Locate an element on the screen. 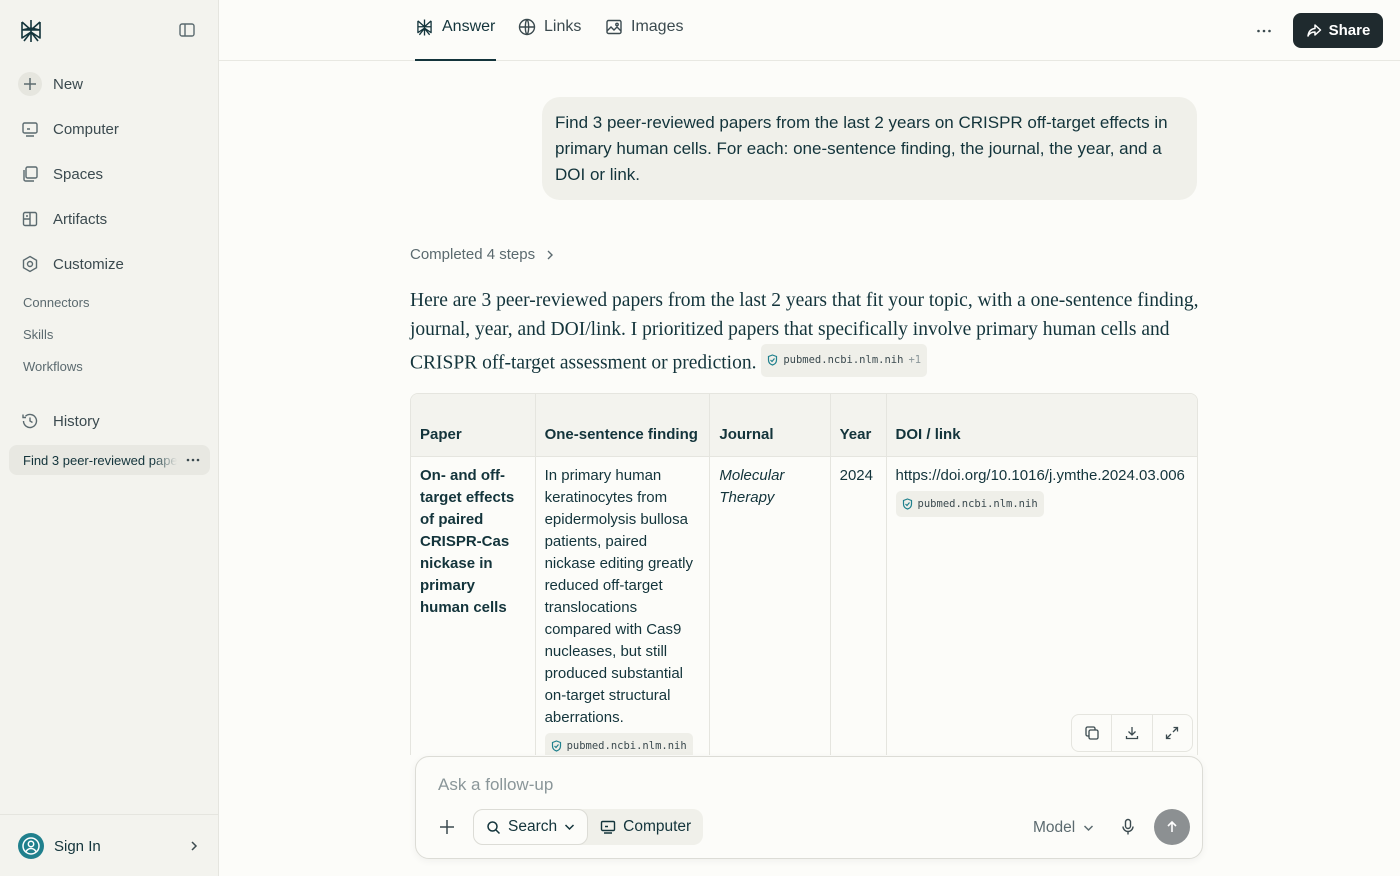  completed-steps-toggle: Completed 4 steps is located at coordinates (482, 254).